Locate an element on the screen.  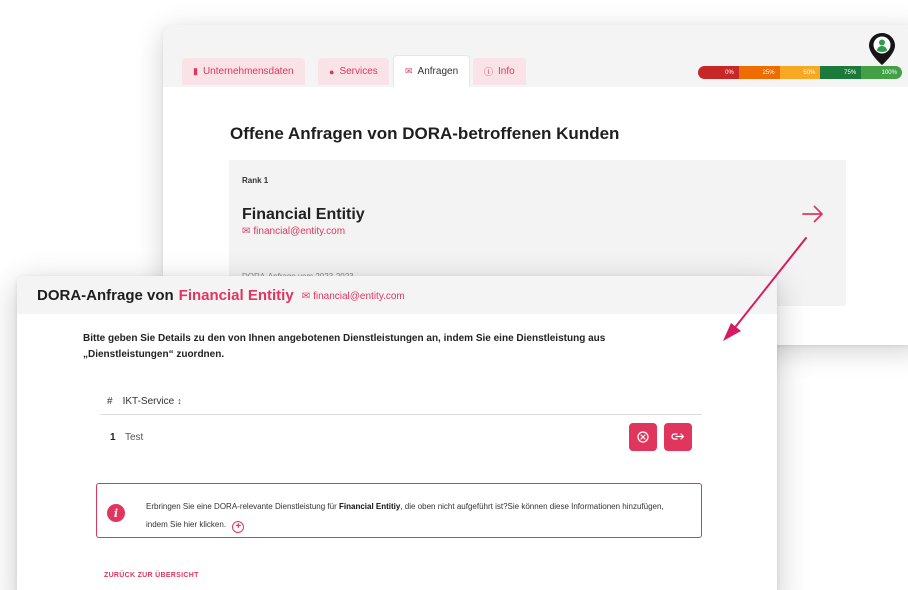
location-pin-icon is located at coordinates (882, 49).